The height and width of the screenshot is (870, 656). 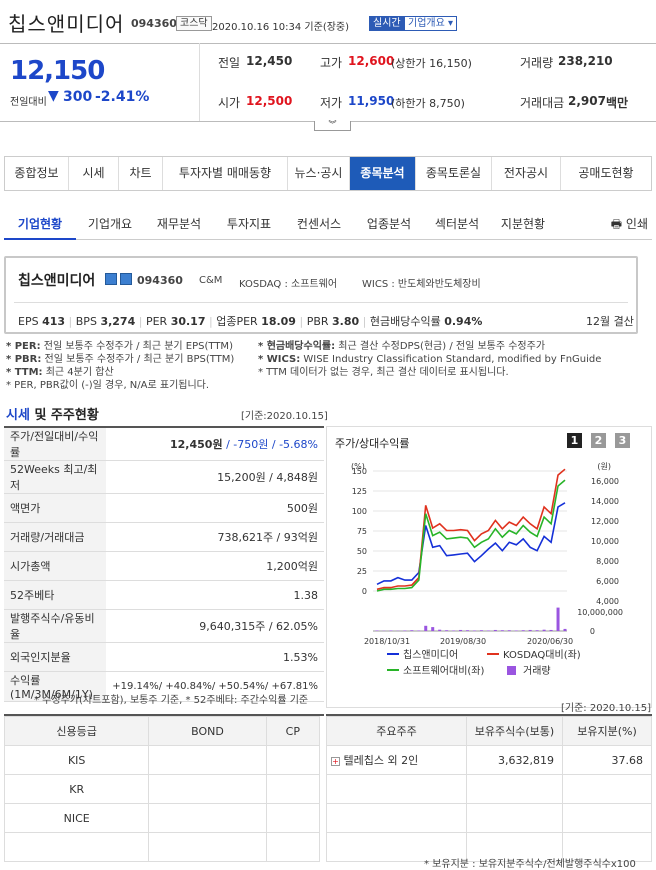 I want to click on industry-per-value: 18.09, so click(x=278, y=321).